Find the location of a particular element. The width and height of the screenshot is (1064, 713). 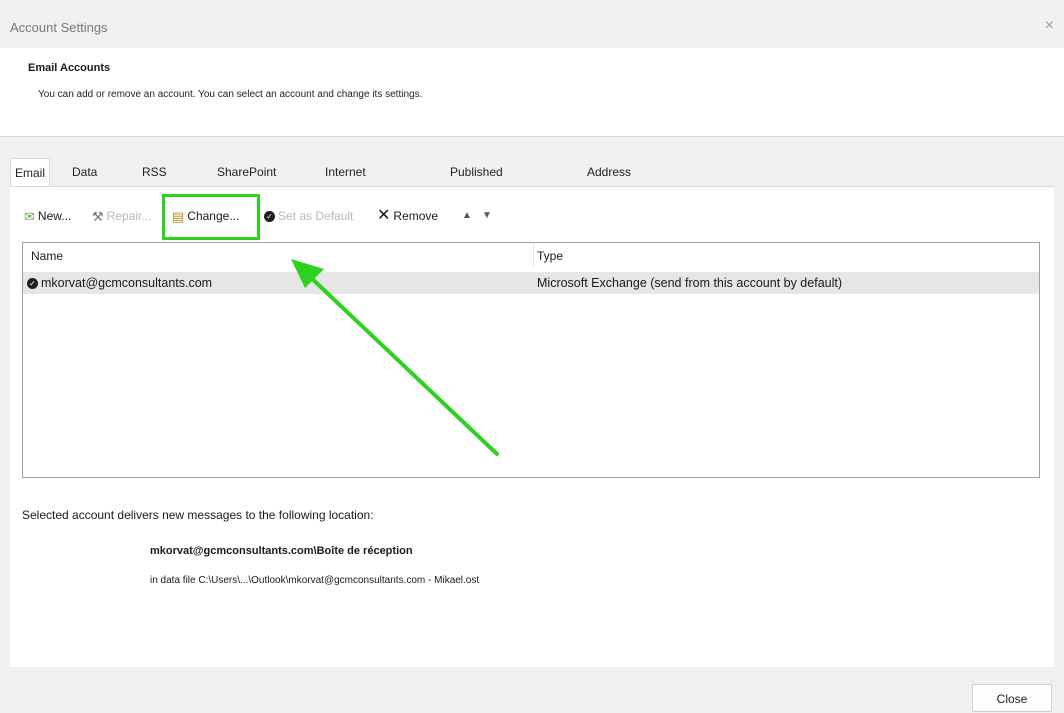

tab-address-books: Address Books is located at coordinates (609, 182).